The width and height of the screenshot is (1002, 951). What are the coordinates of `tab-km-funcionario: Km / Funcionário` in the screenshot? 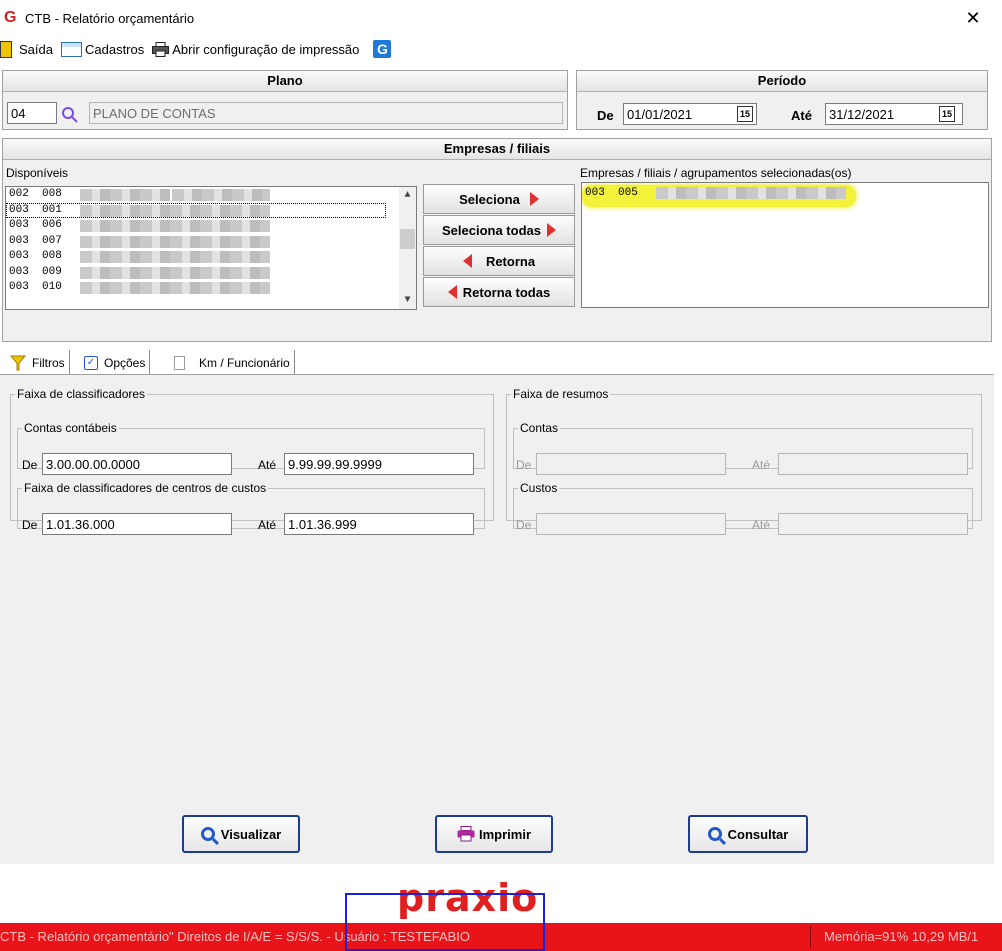 It's located at (232, 363).